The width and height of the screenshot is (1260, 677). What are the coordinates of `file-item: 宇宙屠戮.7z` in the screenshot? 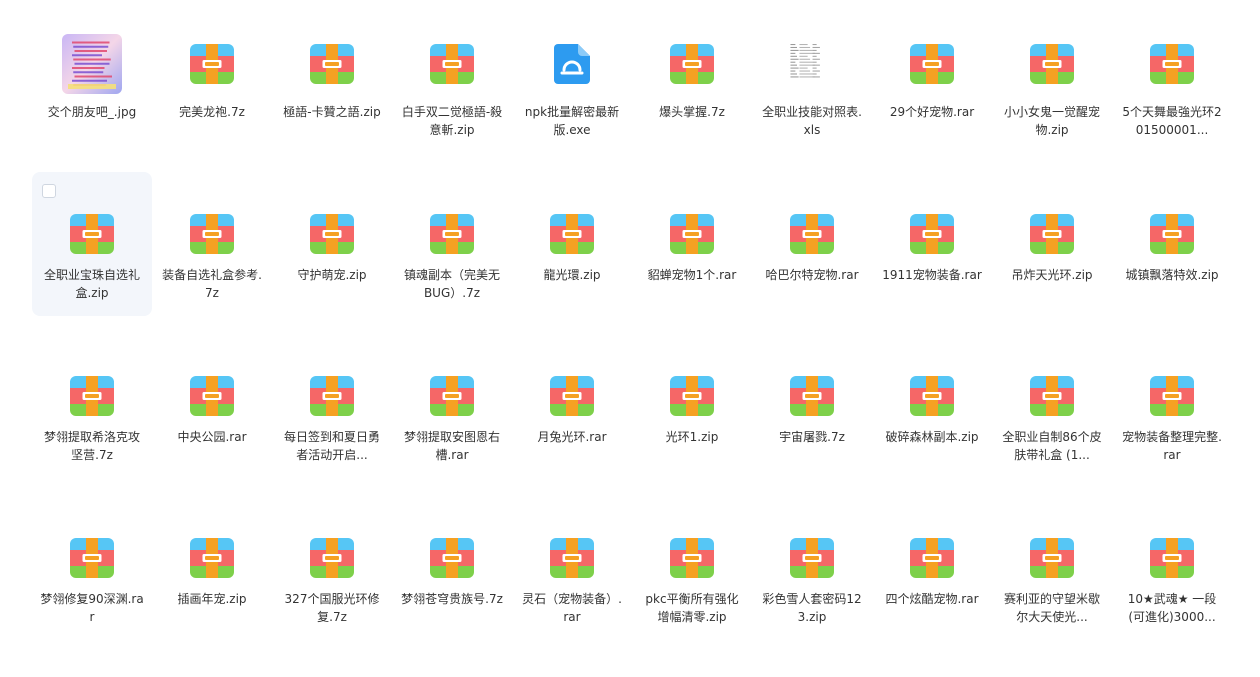 It's located at (812, 406).